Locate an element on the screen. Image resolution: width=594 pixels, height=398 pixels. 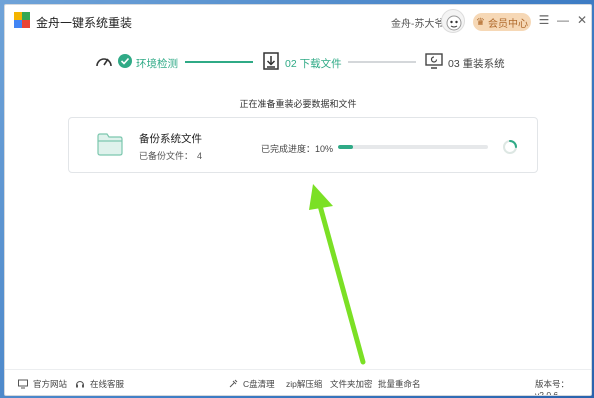
progress-bar is located at coordinates (413, 147).